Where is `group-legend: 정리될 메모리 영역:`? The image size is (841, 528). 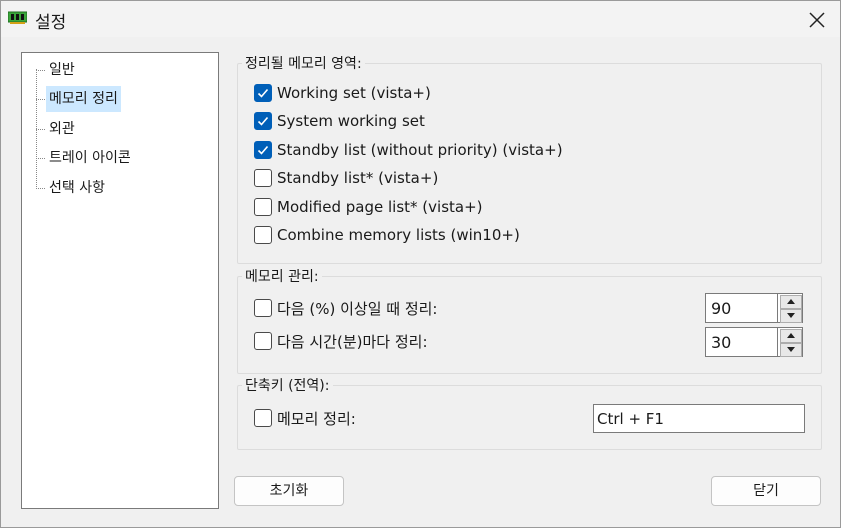 group-legend: 정리될 메모리 영역: is located at coordinates (303, 64).